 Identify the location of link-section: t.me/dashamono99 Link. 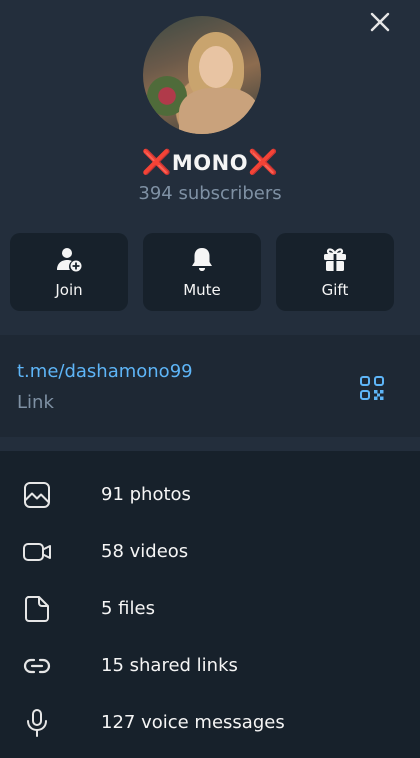
(210, 386).